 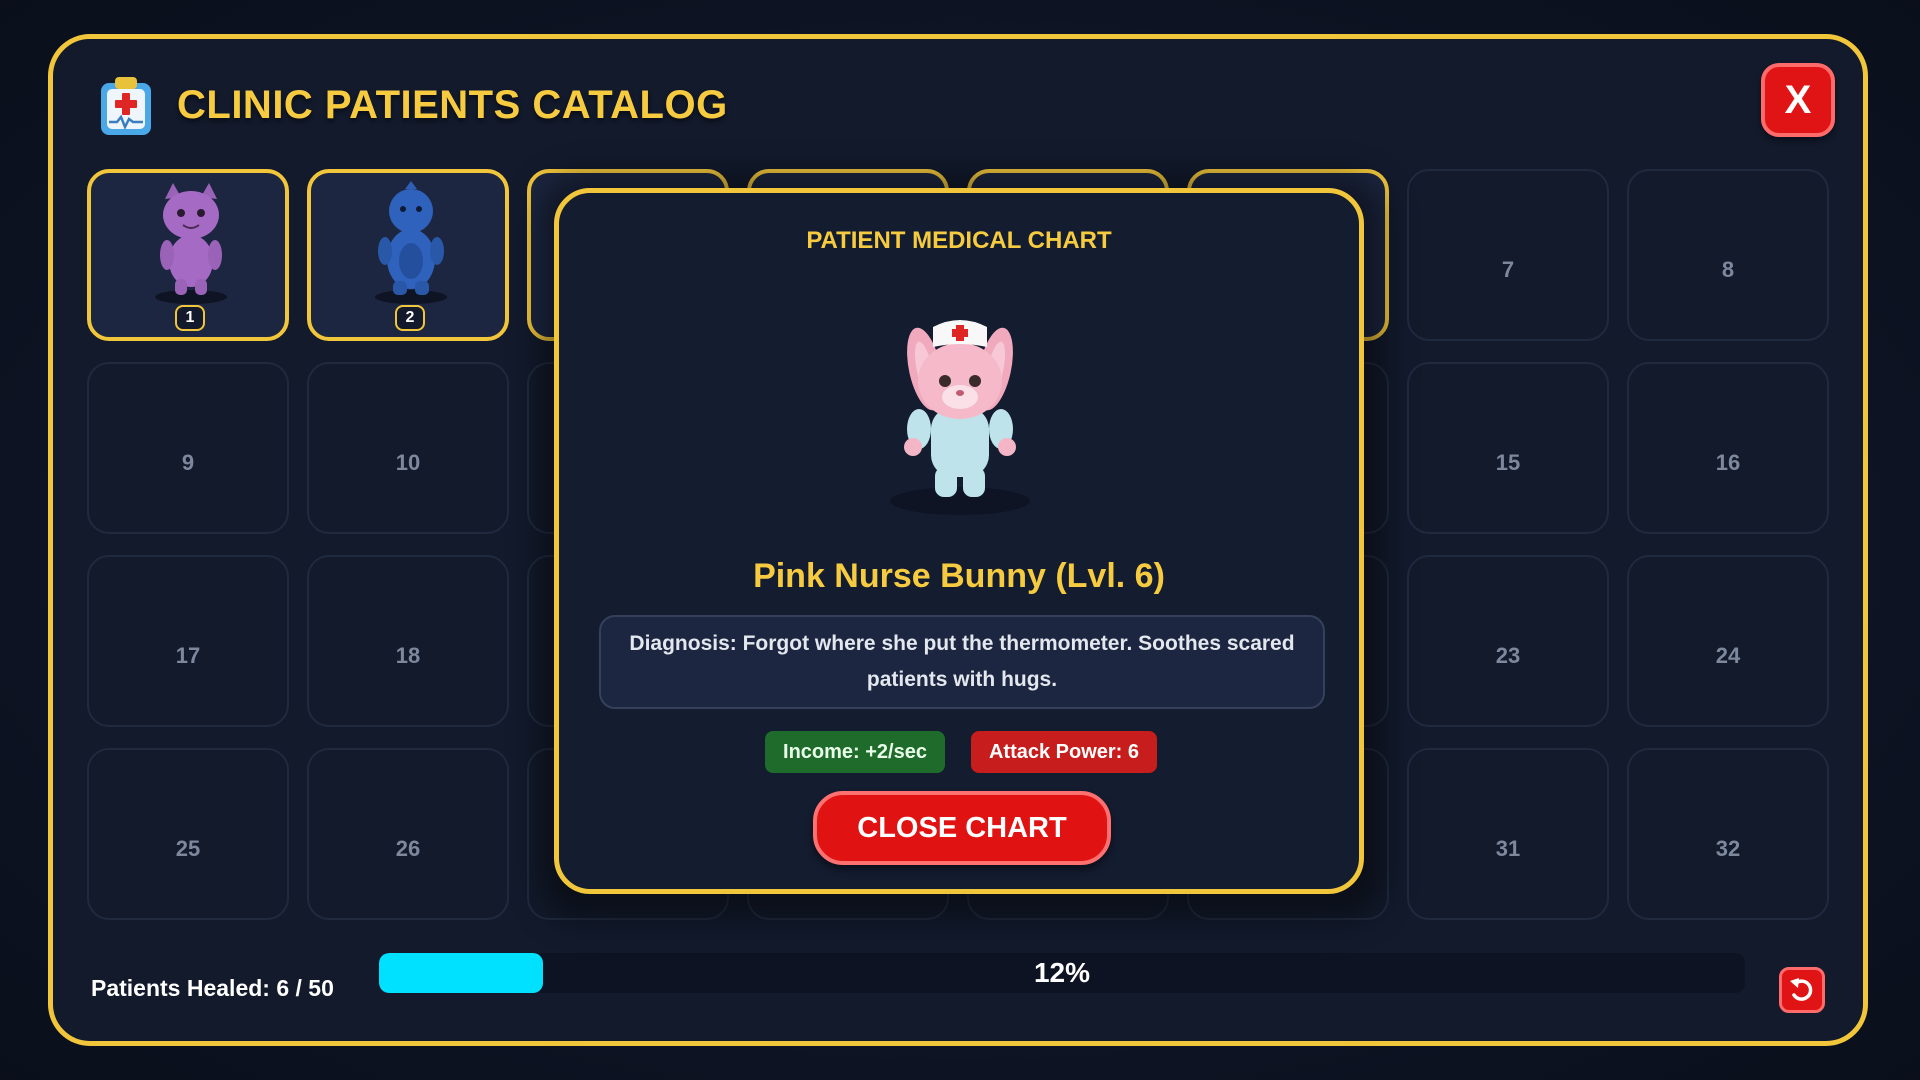 What do you see at coordinates (1798, 100) in the screenshot?
I see `close-button: X` at bounding box center [1798, 100].